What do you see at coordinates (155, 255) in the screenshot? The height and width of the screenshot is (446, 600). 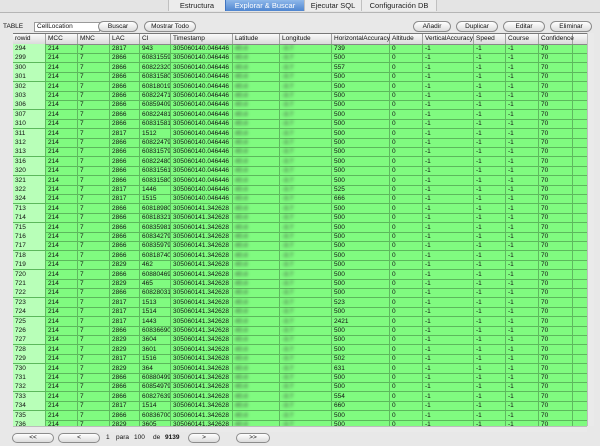 I see `table-cell-ci: 60818740` at bounding box center [155, 255].